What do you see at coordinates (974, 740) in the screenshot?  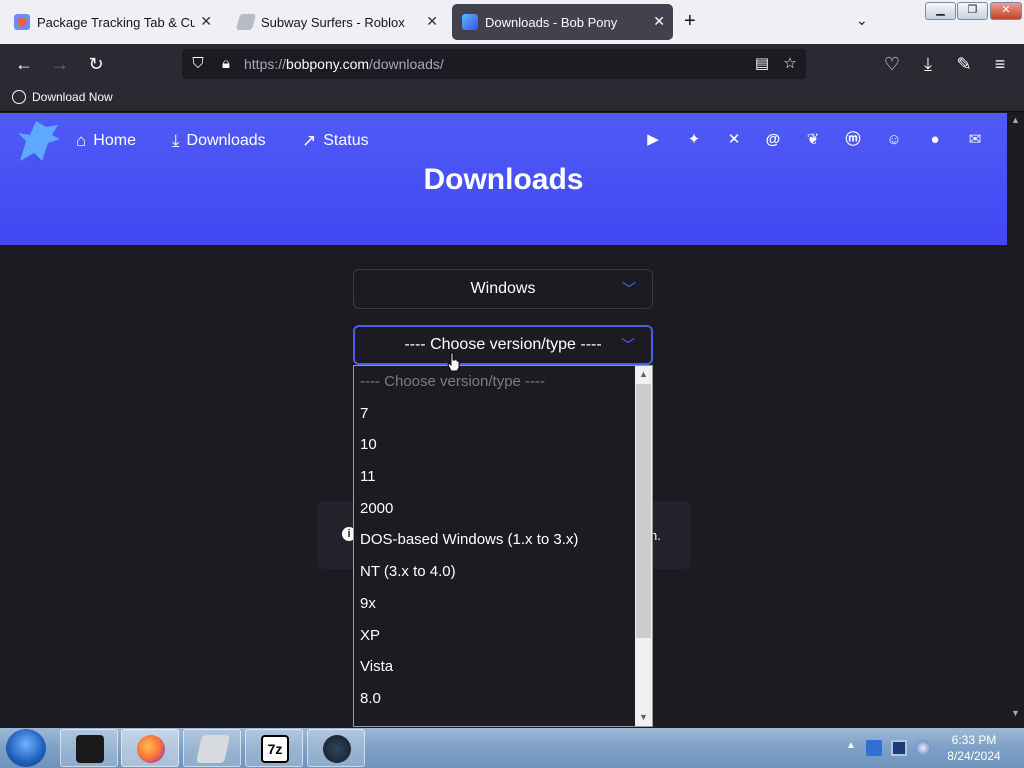 I see `clock-time: 6:33 PM` at bounding box center [974, 740].